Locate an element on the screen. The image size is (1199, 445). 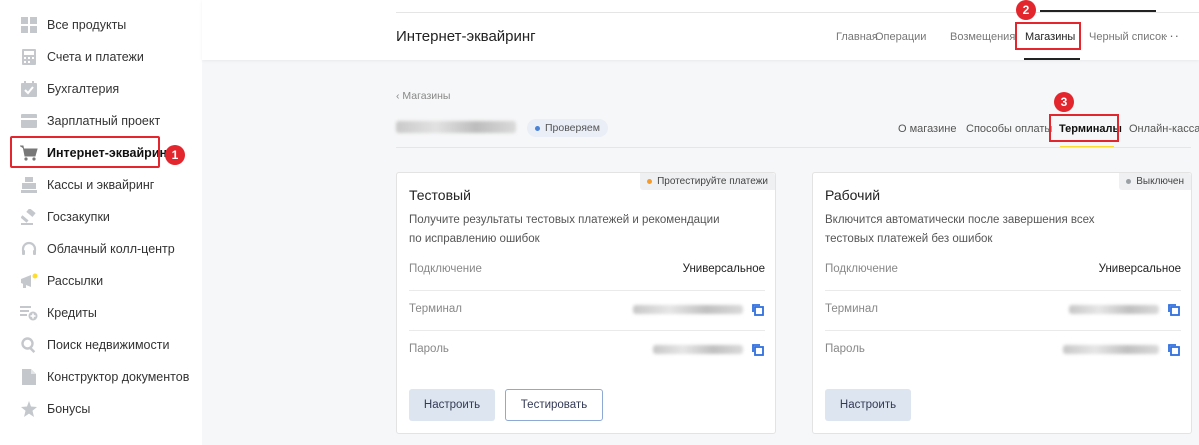
card-status-tag: Выключен is located at coordinates (1155, 181).